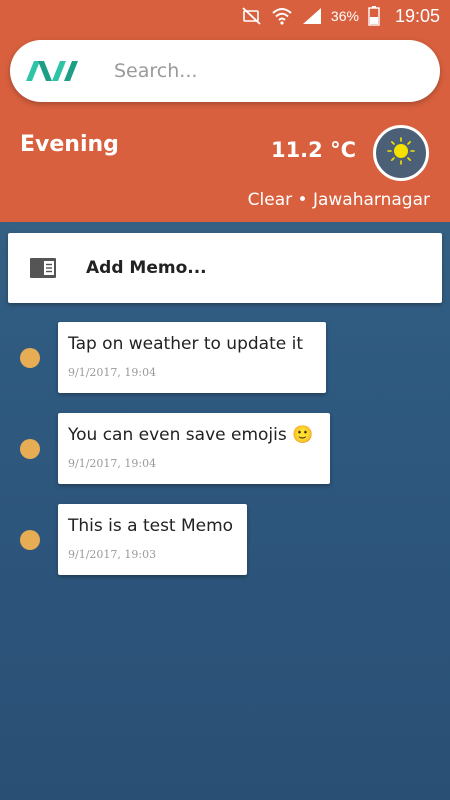 This screenshot has width=450, height=800. I want to click on memo-icon, so click(43, 268).